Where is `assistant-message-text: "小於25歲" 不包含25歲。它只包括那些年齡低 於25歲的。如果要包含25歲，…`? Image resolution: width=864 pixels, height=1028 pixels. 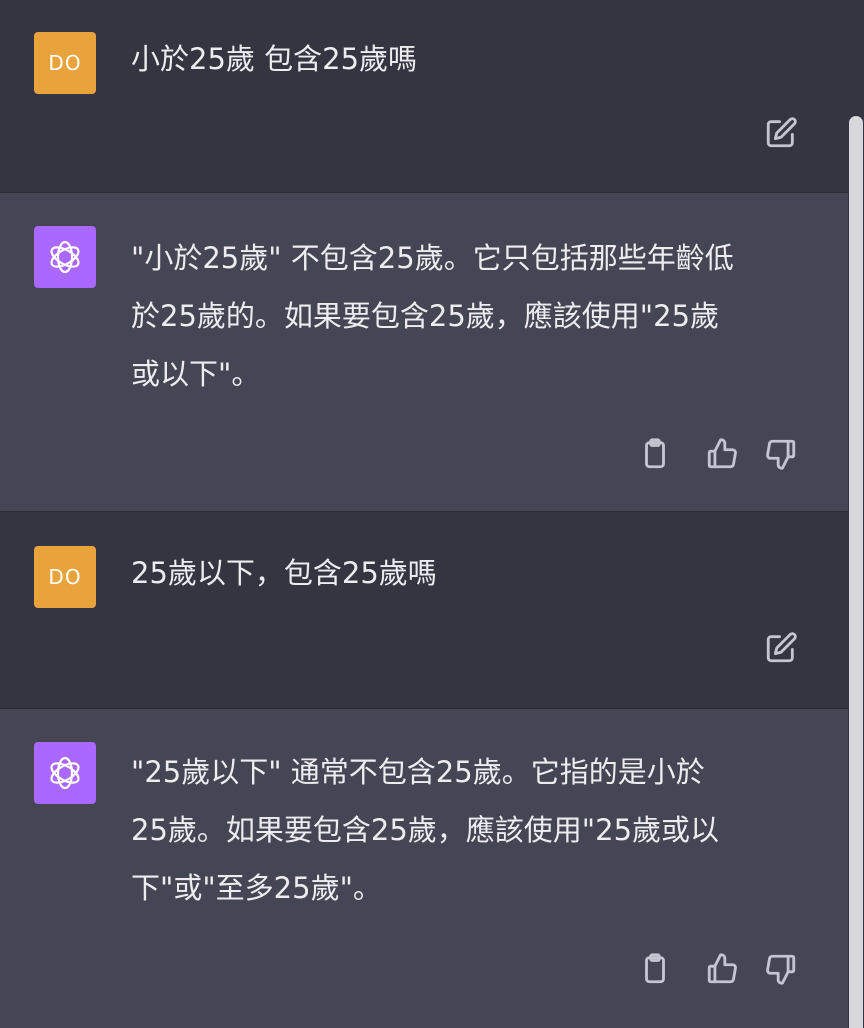
assistant-message-text: "小於25歲" 不包含25歲。它只包括那些年齡低 於25歲的。如果要包含25歲，… is located at coordinates (476, 316).